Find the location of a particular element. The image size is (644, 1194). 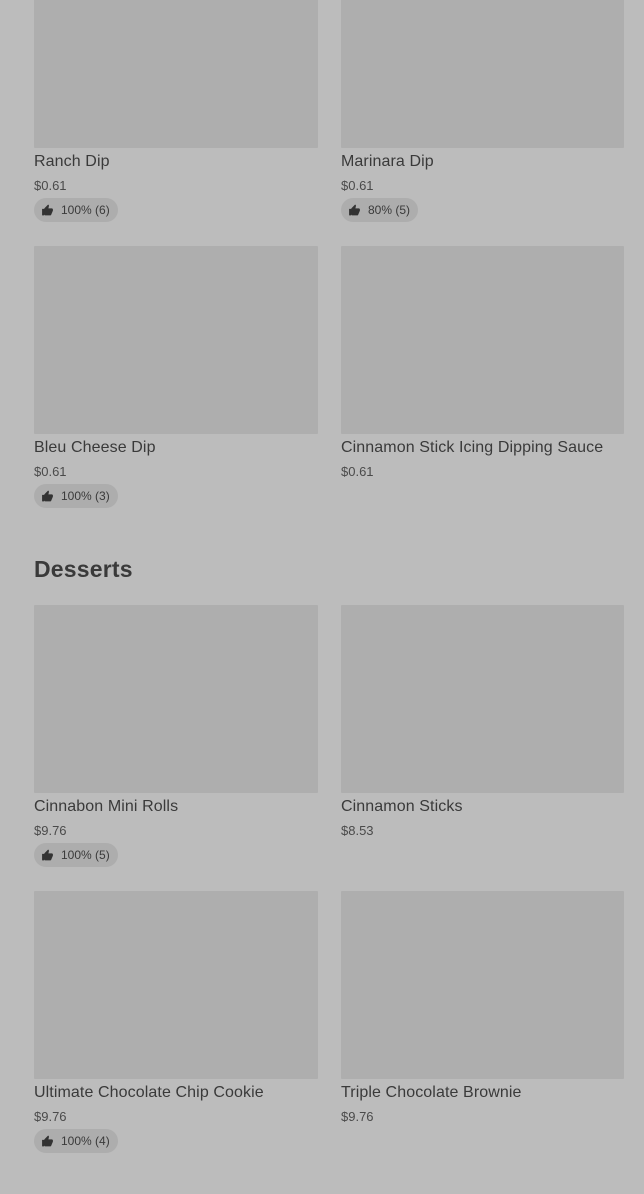

menu-item-name: Triple Chocolate Brownie is located at coordinates (431, 1092).